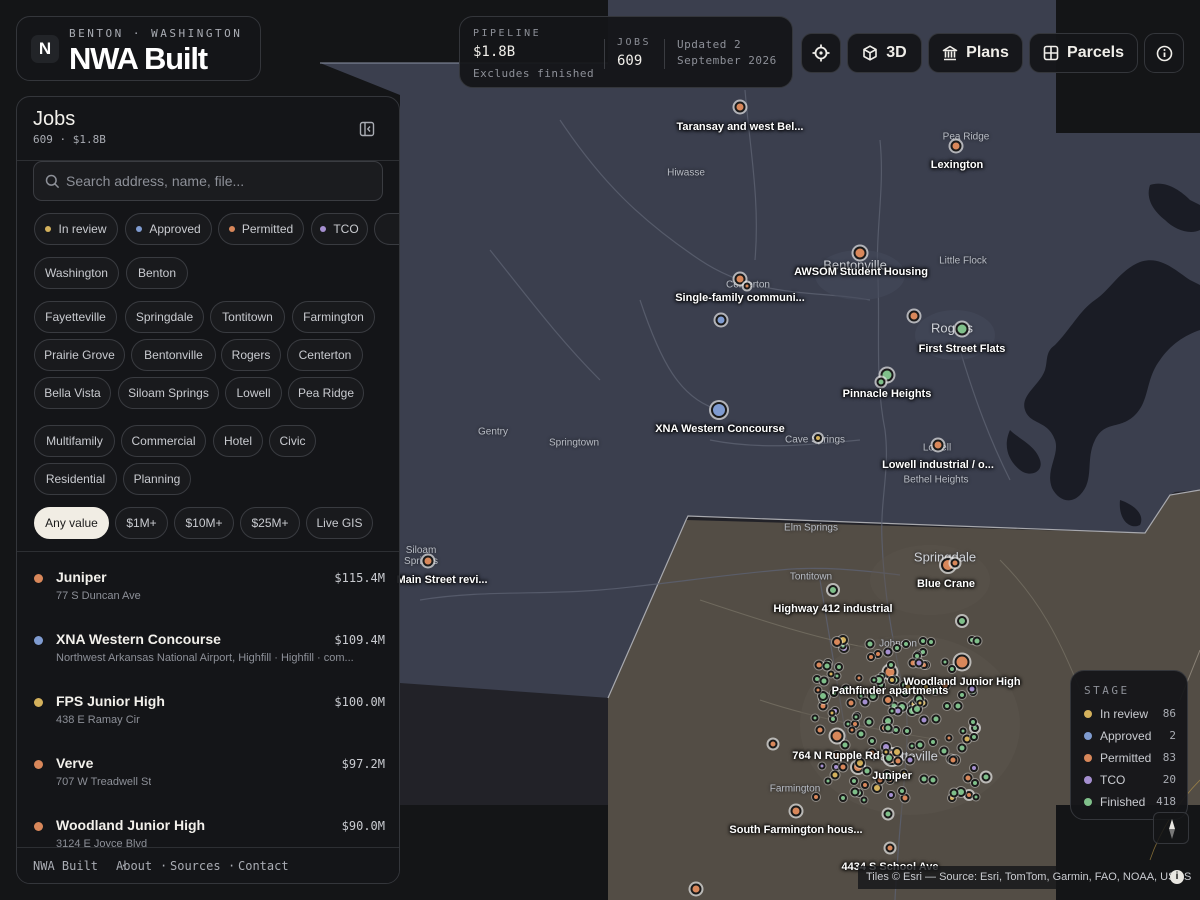 Image resolution: width=1200 pixels, height=900 pixels. What do you see at coordinates (75, 317) in the screenshot?
I see `filter-chip-fayetteville: Fayetteville` at bounding box center [75, 317].